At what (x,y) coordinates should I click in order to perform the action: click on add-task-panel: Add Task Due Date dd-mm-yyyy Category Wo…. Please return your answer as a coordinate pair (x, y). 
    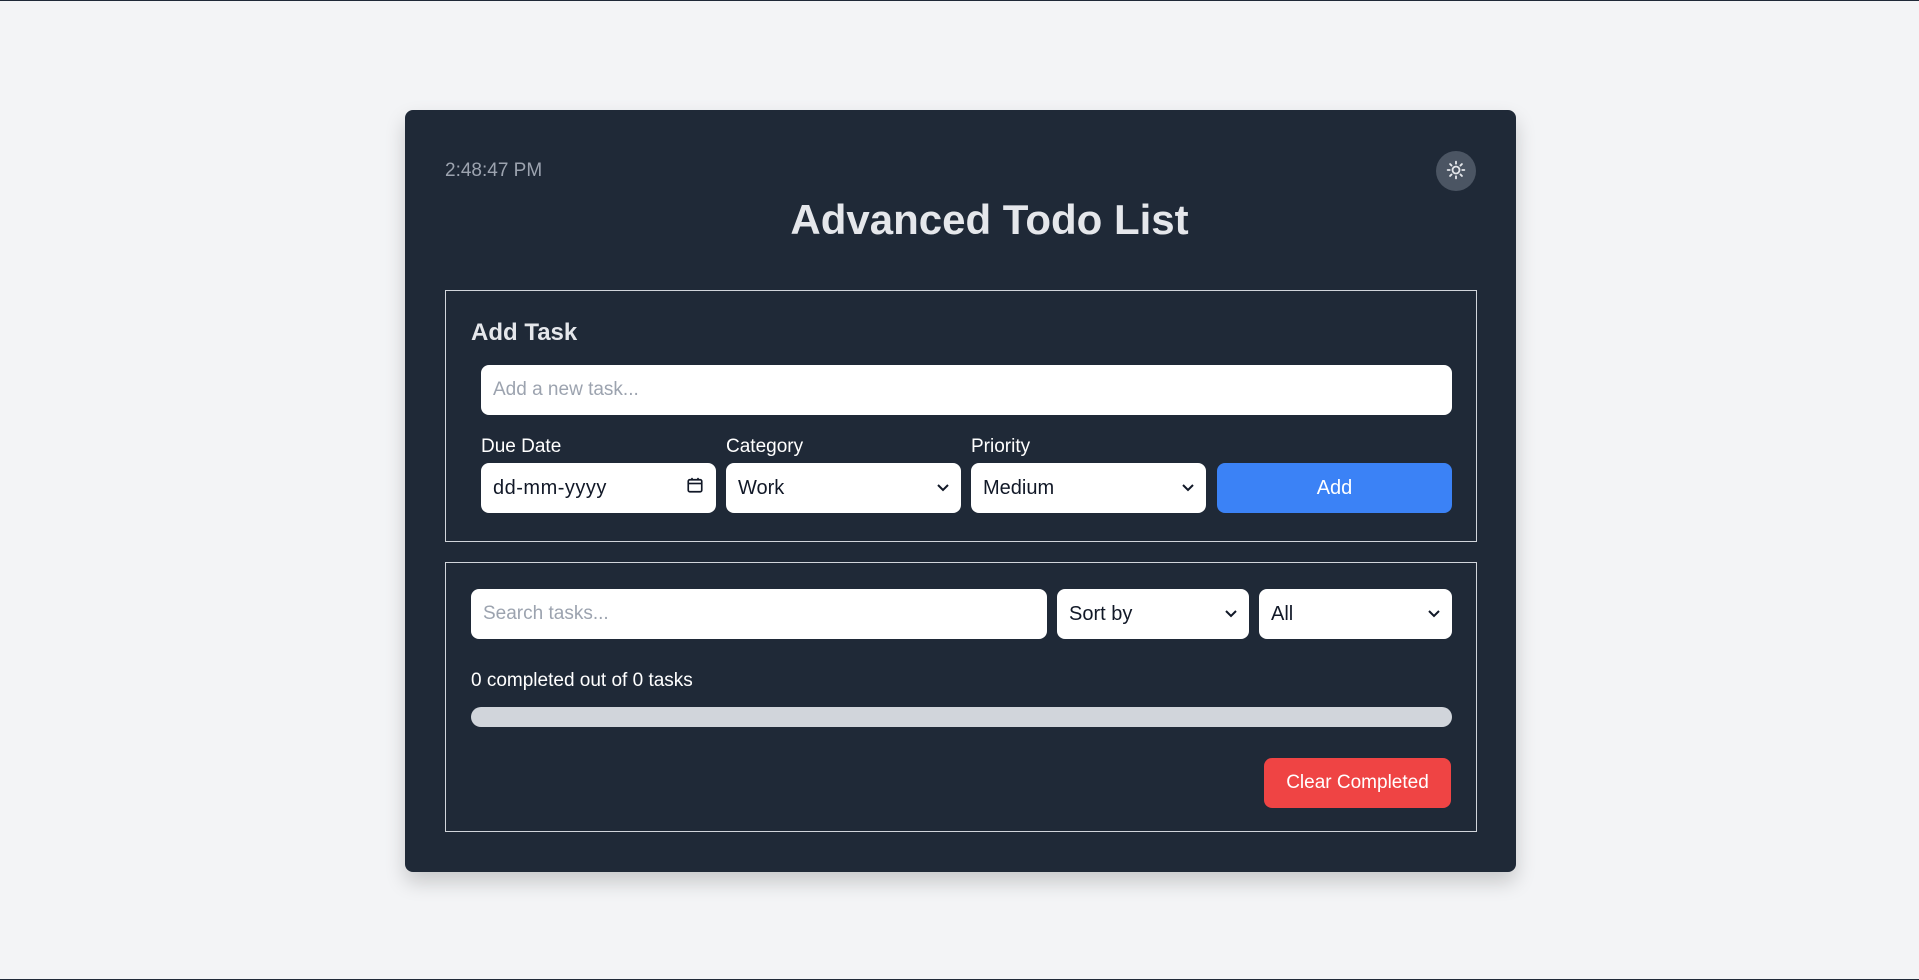
    Looking at the image, I should click on (961, 416).